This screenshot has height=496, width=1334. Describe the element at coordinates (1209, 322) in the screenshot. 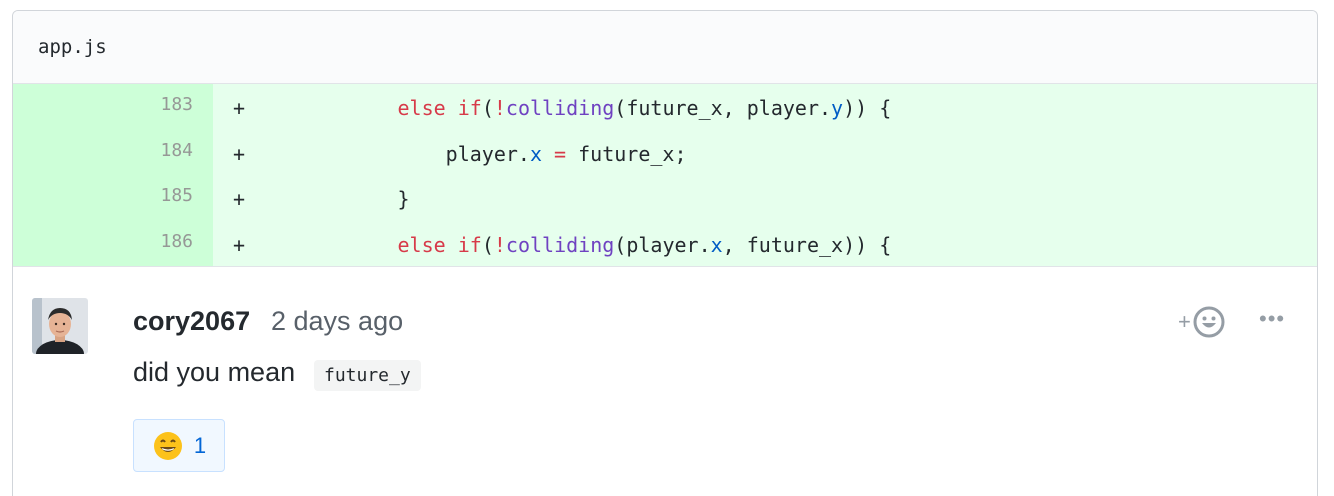

I see `smiley-icon` at that location.